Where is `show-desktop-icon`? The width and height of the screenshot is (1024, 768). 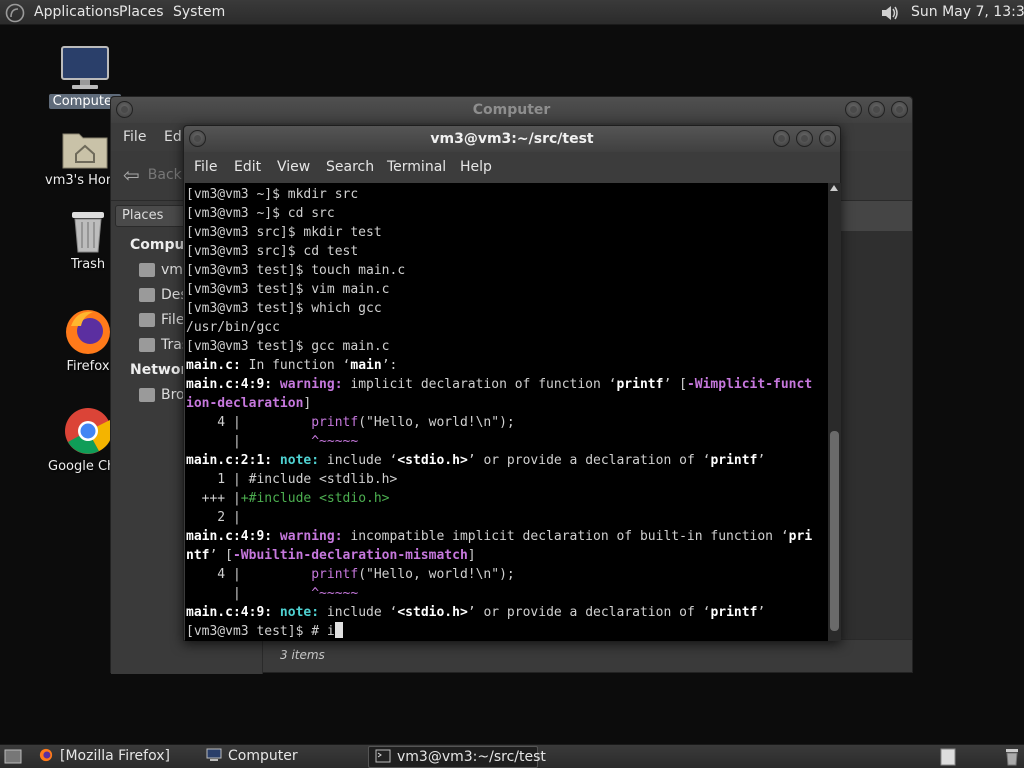
show-desktop-icon is located at coordinates (13, 756).